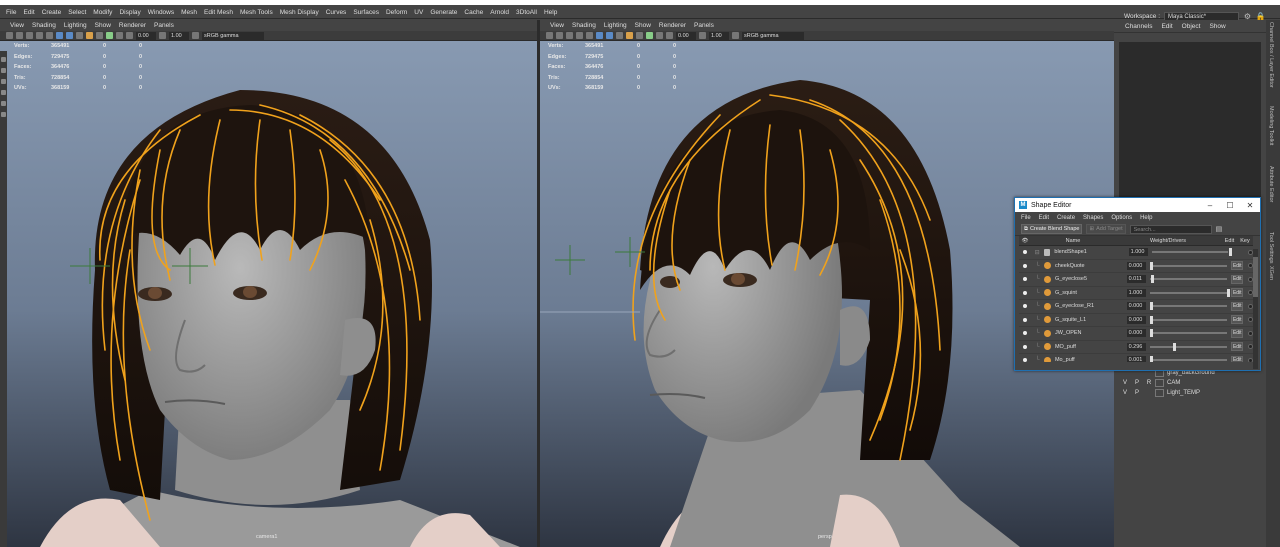 The height and width of the screenshot is (547, 1280). Describe the element at coordinates (550, 12) in the screenshot. I see `menu-item-help: Help` at that location.